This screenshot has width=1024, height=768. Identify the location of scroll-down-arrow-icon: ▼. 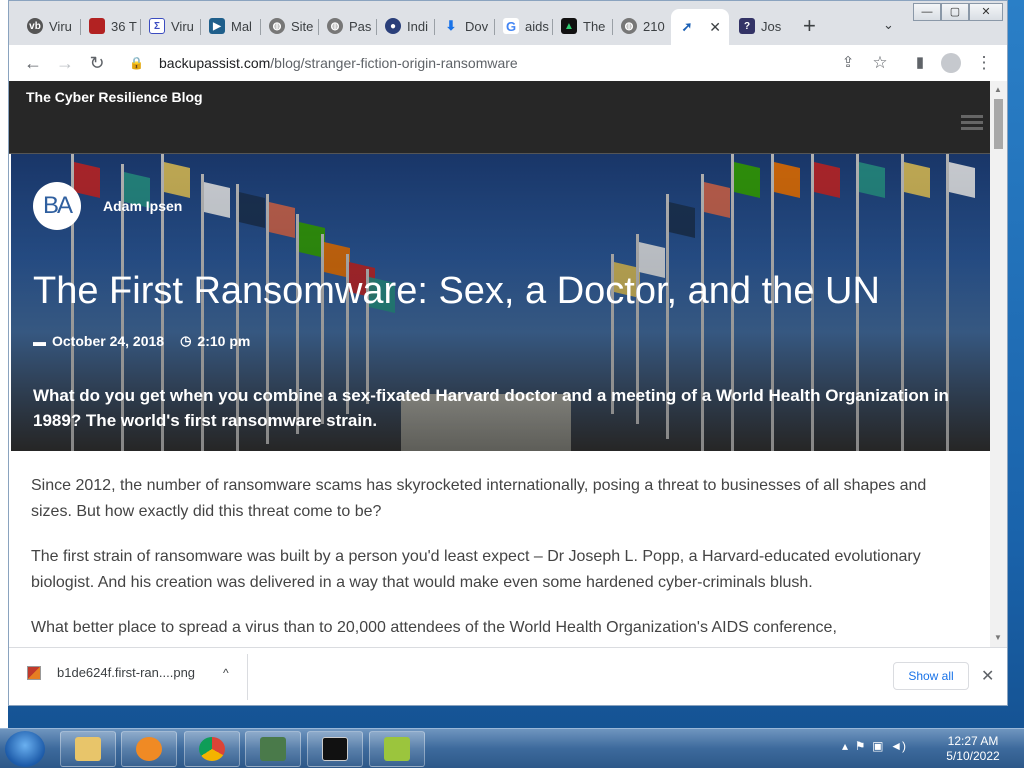
(998, 637).